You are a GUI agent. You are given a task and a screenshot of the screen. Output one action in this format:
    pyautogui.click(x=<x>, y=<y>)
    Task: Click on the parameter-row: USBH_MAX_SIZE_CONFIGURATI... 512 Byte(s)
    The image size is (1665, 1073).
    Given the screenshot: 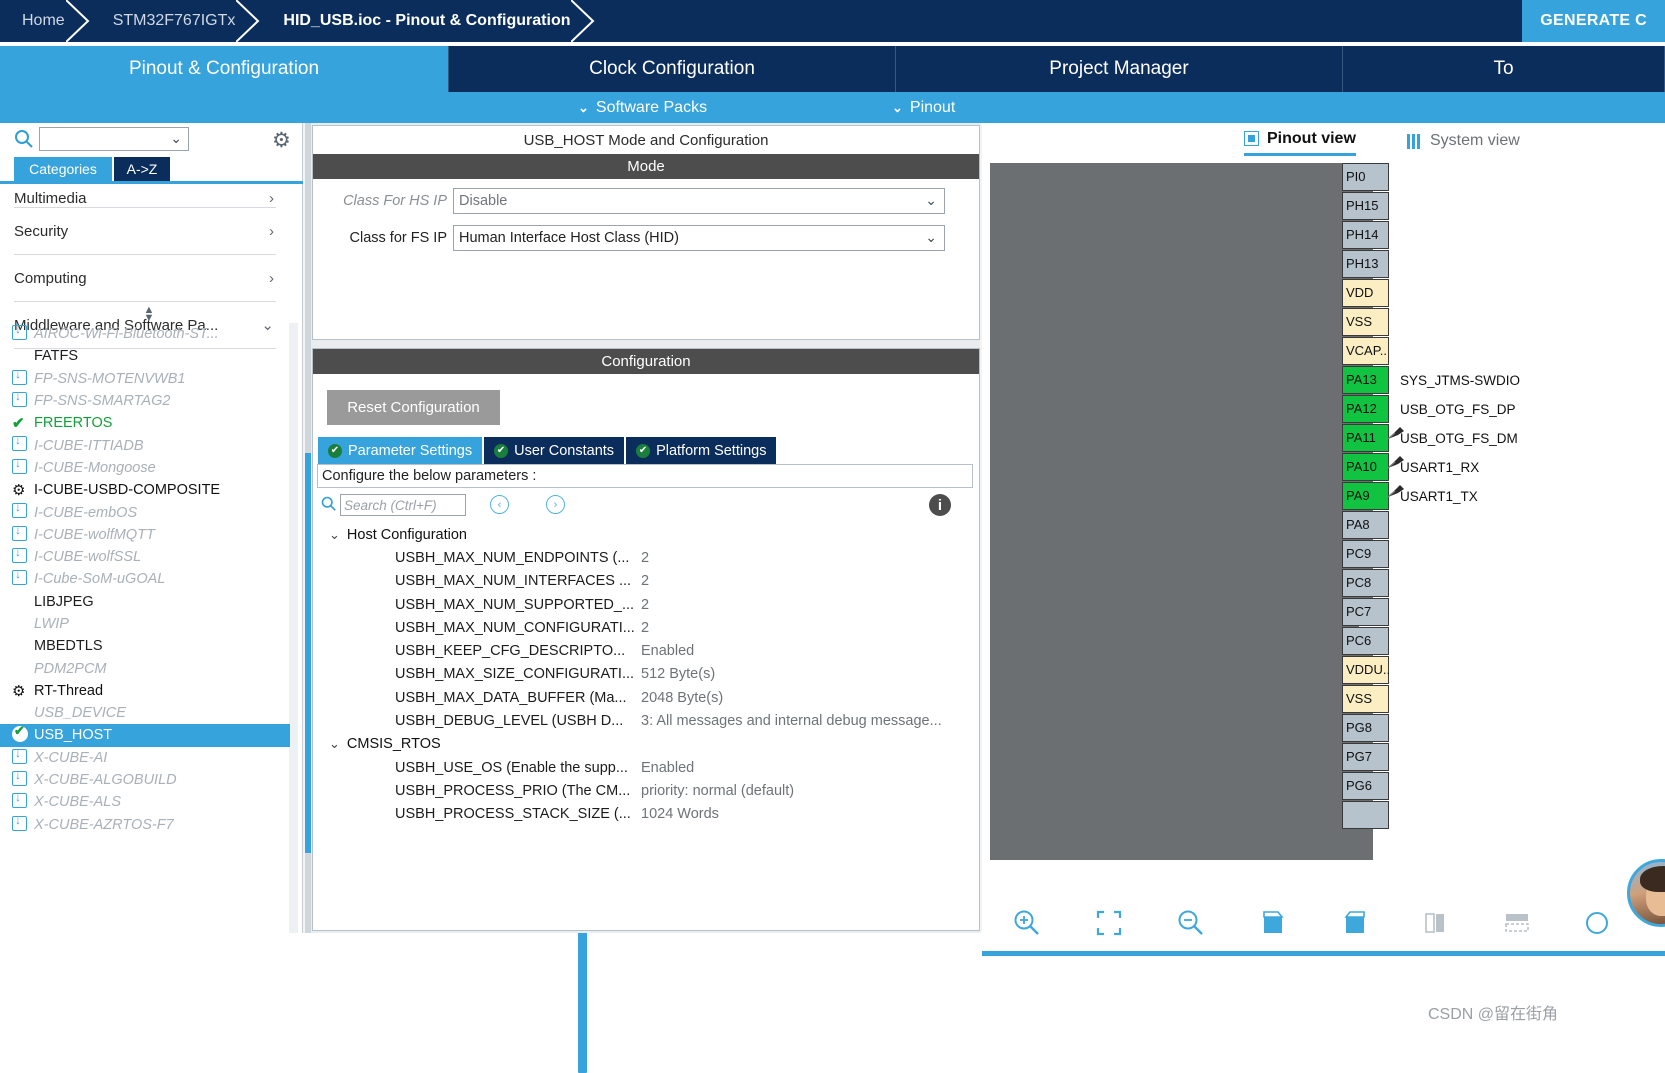 What is the action you would take?
    pyautogui.click(x=645, y=674)
    